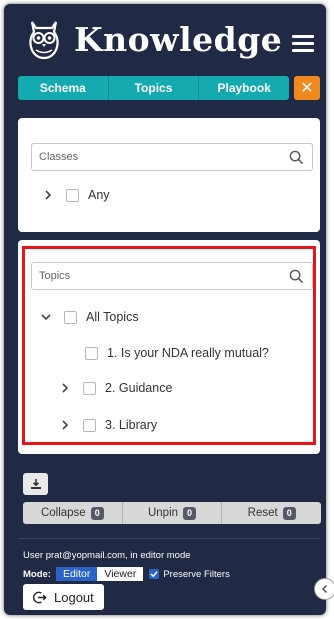  What do you see at coordinates (91, 353) in the screenshot?
I see `nda-checkbox` at bounding box center [91, 353].